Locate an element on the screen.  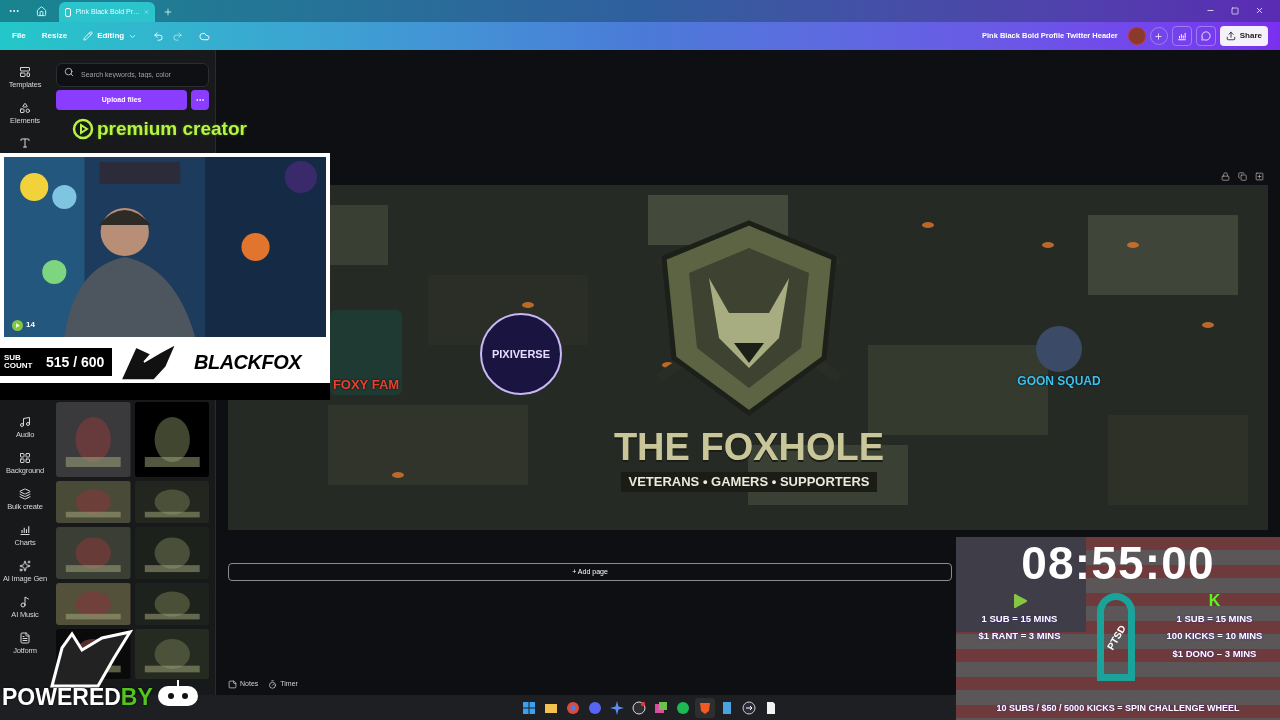
share-button: Share is located at coordinates (1243, 36).